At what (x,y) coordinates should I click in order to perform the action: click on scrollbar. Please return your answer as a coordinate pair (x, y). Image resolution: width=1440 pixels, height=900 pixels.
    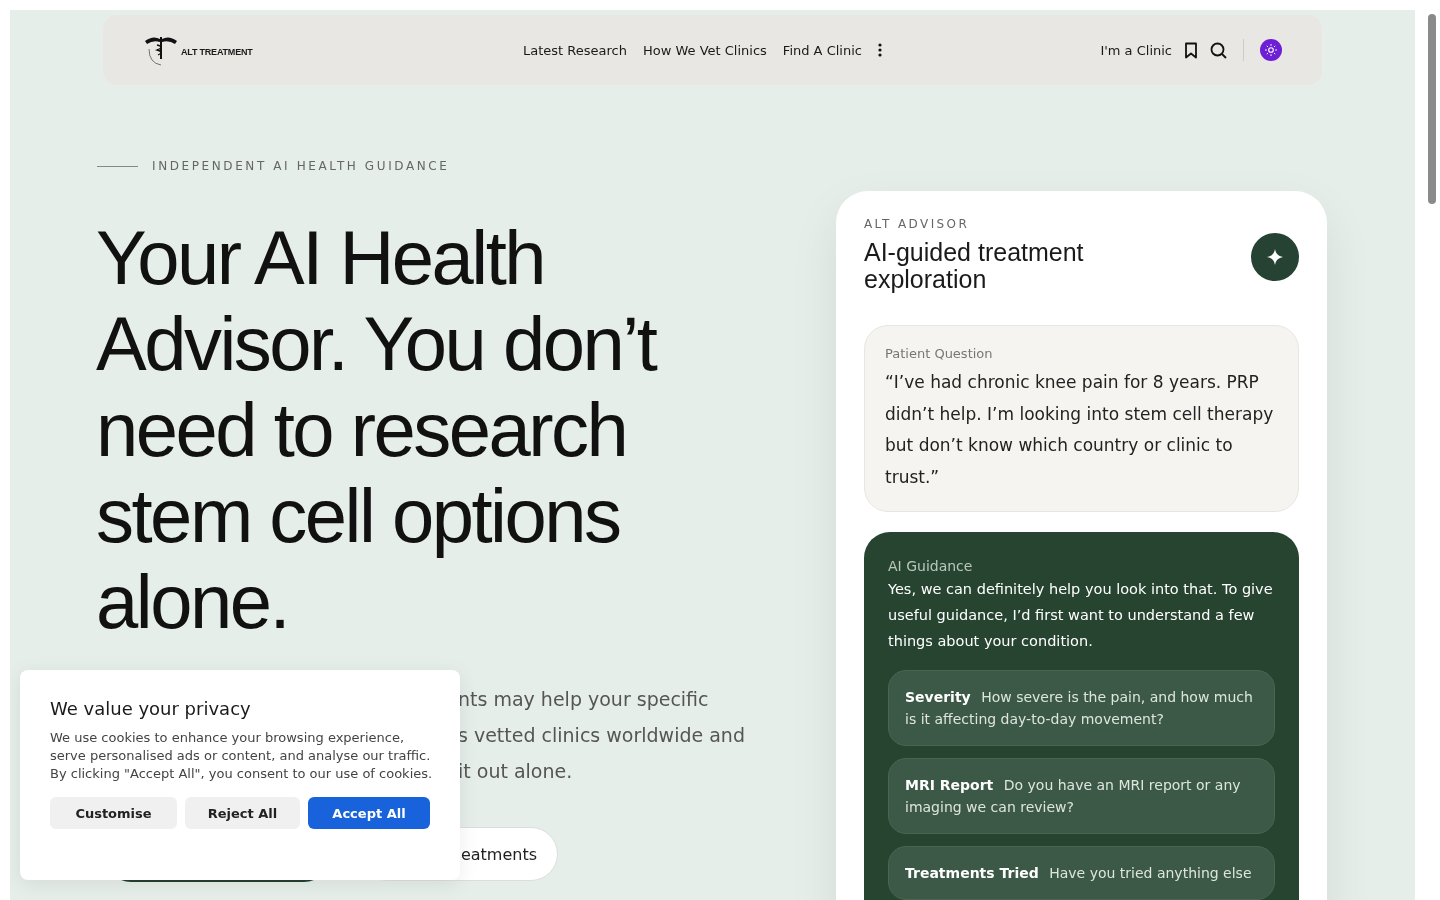
    Looking at the image, I should click on (1432, 109).